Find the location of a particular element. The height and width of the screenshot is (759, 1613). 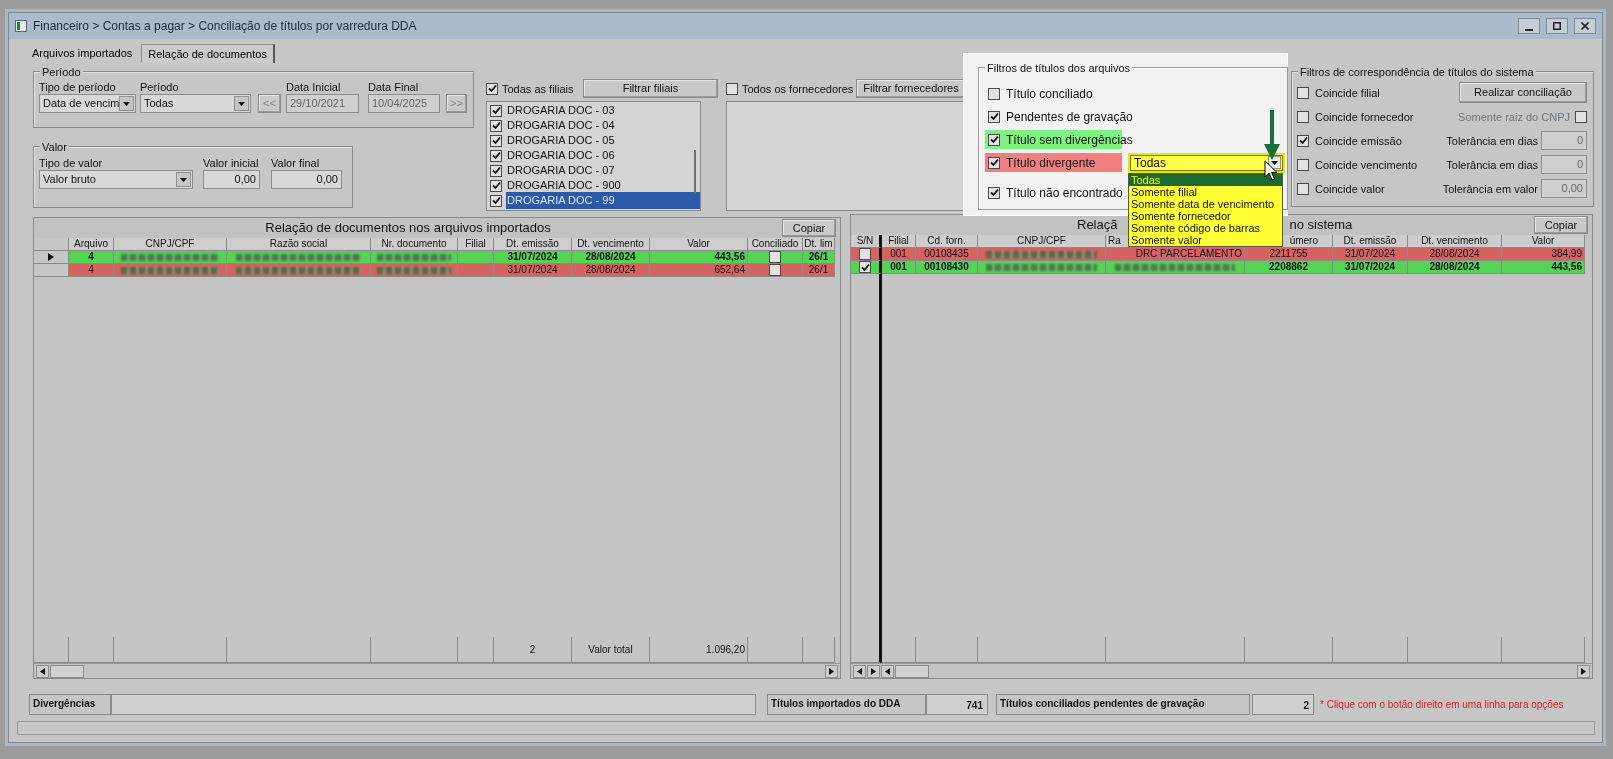

close-button is located at coordinates (1585, 26).